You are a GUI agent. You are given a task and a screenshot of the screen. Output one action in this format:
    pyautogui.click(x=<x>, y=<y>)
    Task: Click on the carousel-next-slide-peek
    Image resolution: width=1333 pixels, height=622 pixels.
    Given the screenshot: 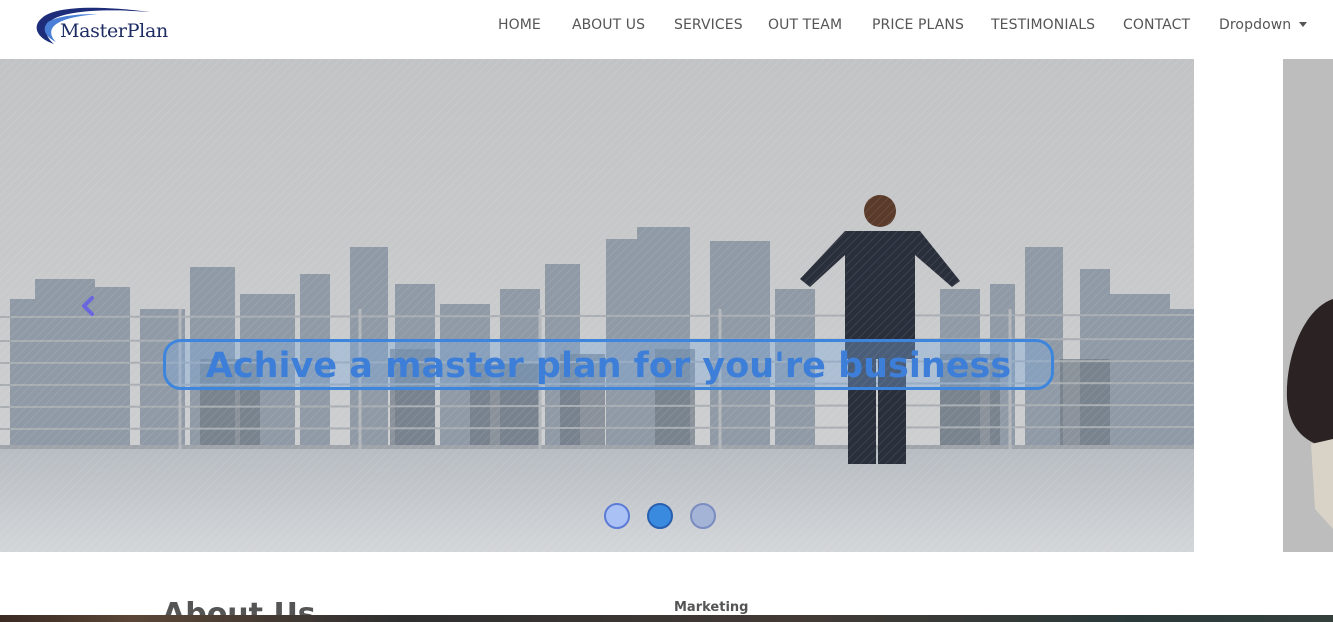 What is the action you would take?
    pyautogui.click(x=1308, y=305)
    